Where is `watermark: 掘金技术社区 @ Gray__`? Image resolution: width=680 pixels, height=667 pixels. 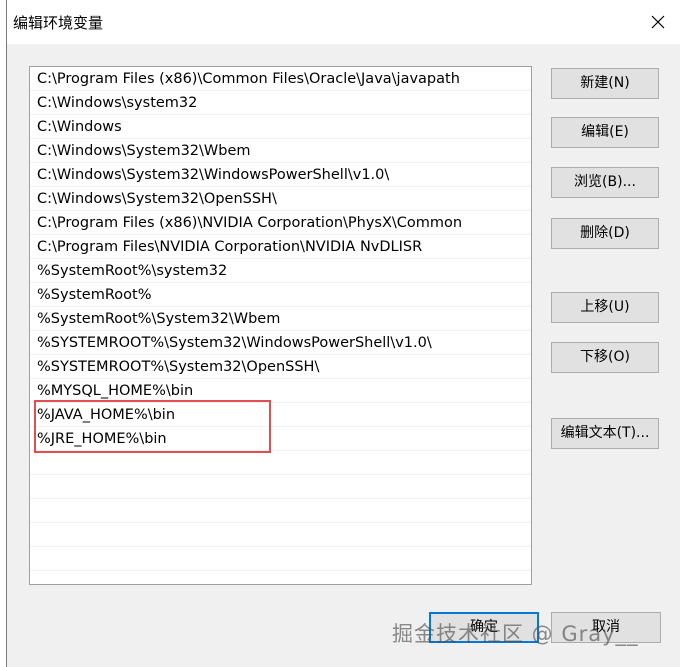
watermark: 掘金技术社区 @ Gray__ is located at coordinates (515, 634).